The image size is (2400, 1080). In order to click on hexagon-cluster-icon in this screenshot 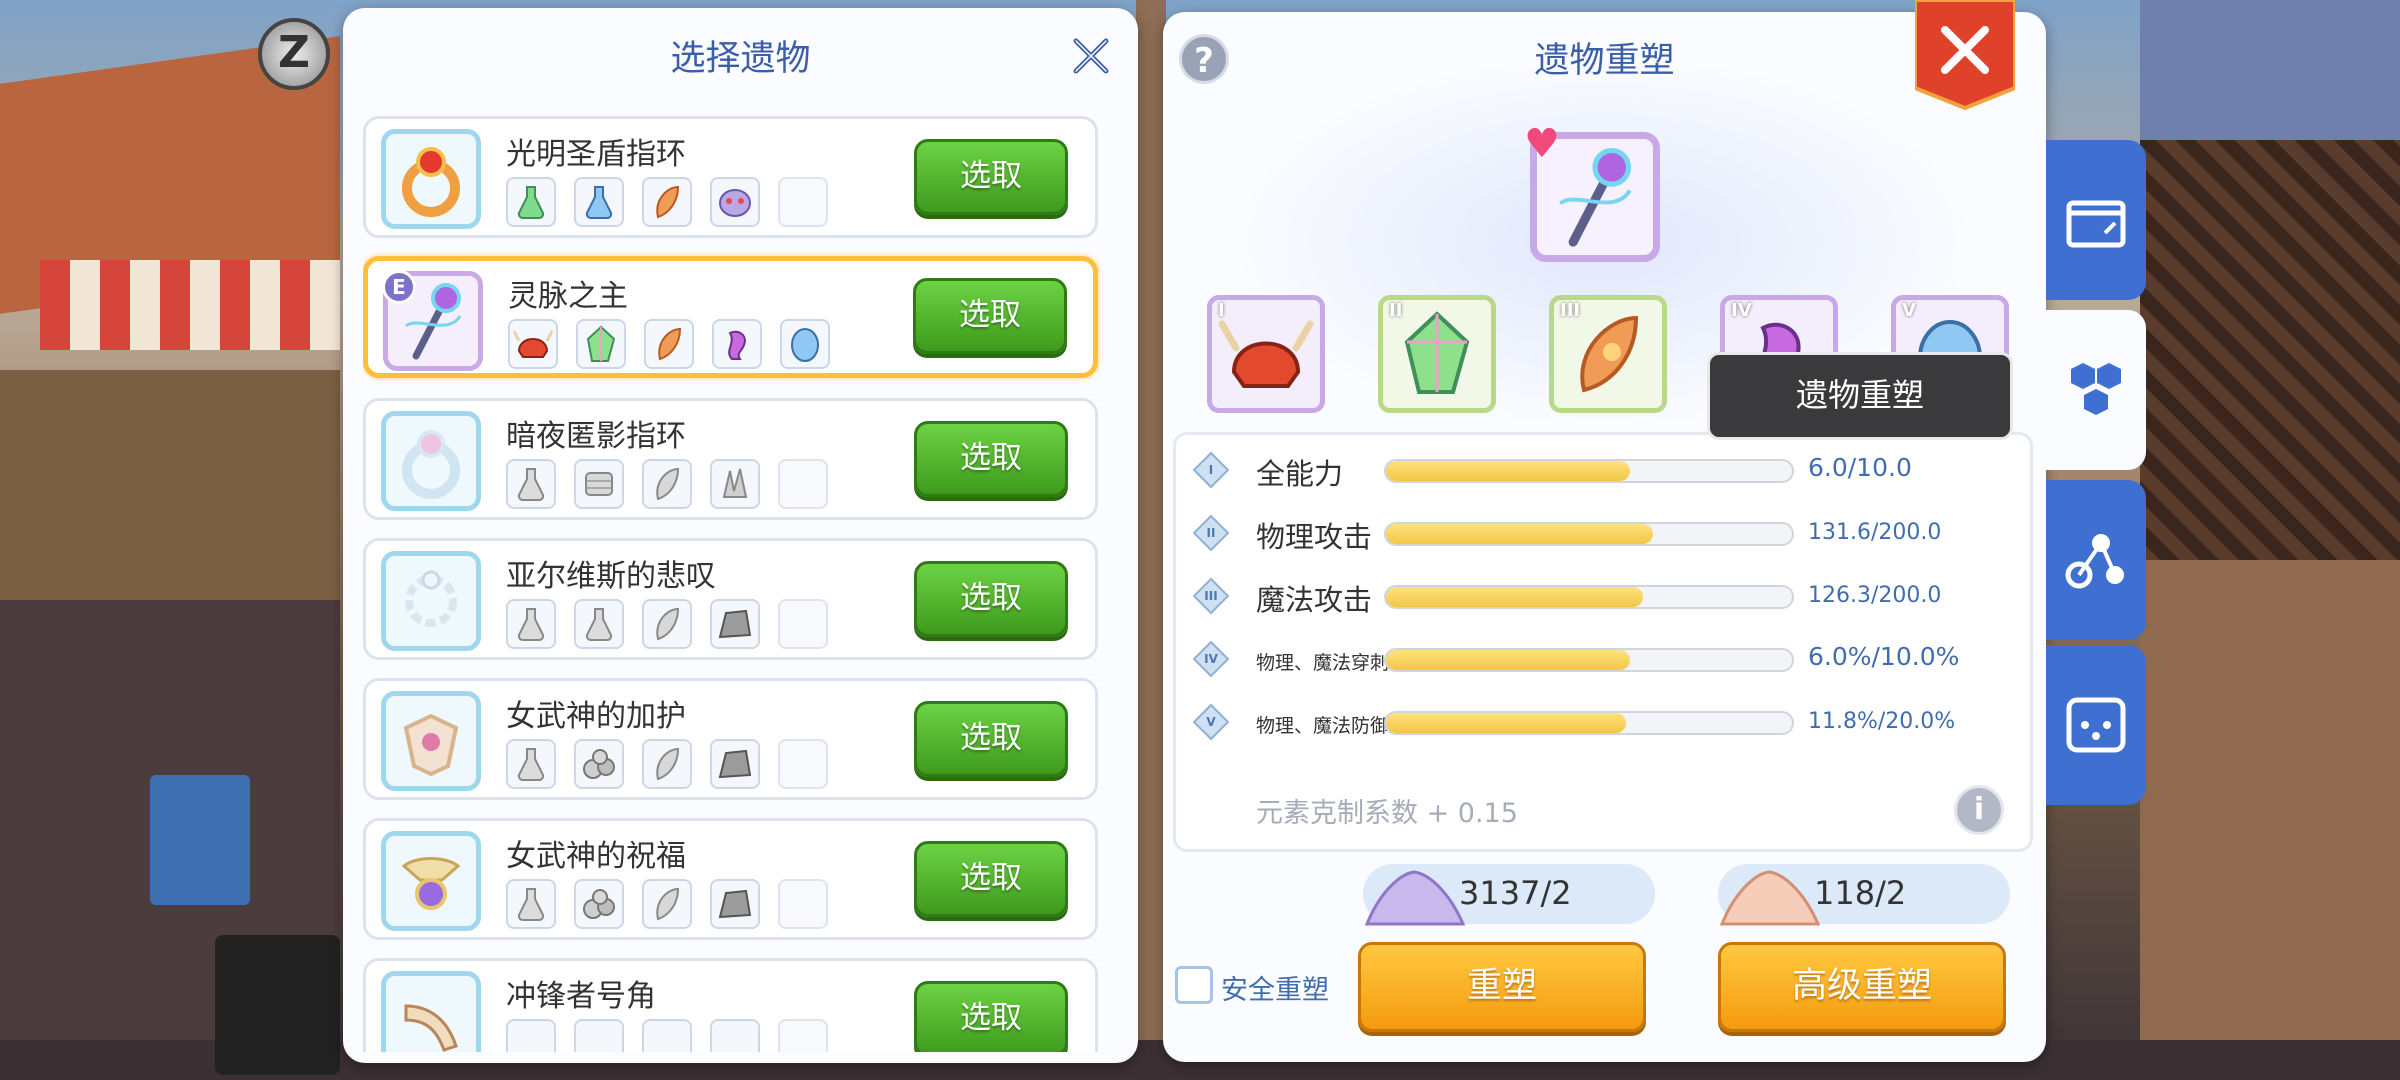, I will do `click(2096, 389)`.